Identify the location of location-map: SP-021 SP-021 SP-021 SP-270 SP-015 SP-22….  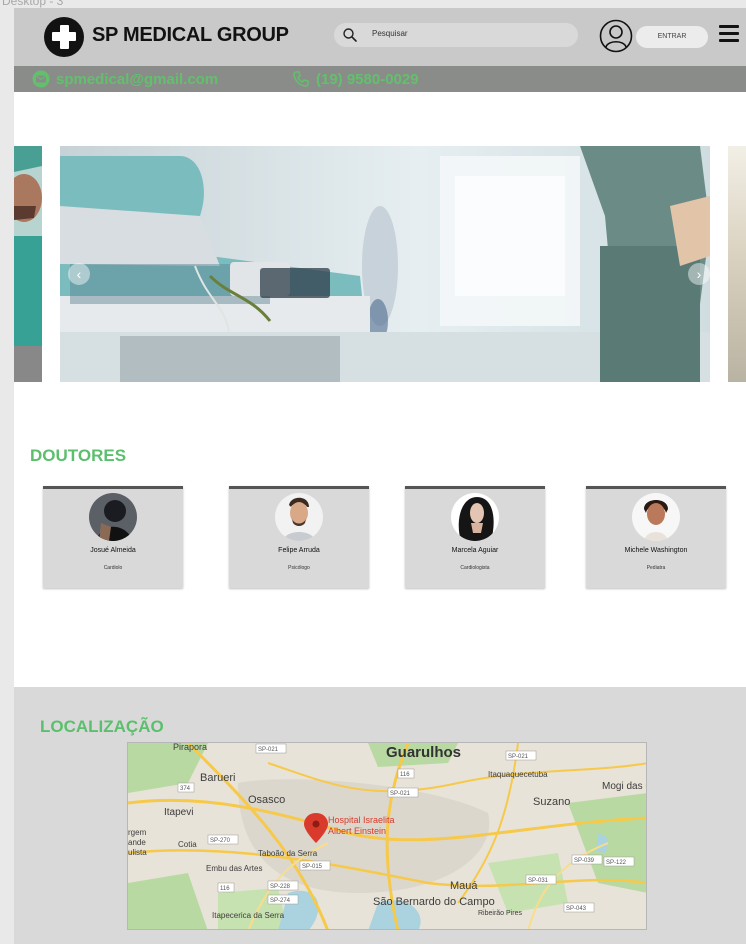
(387, 836).